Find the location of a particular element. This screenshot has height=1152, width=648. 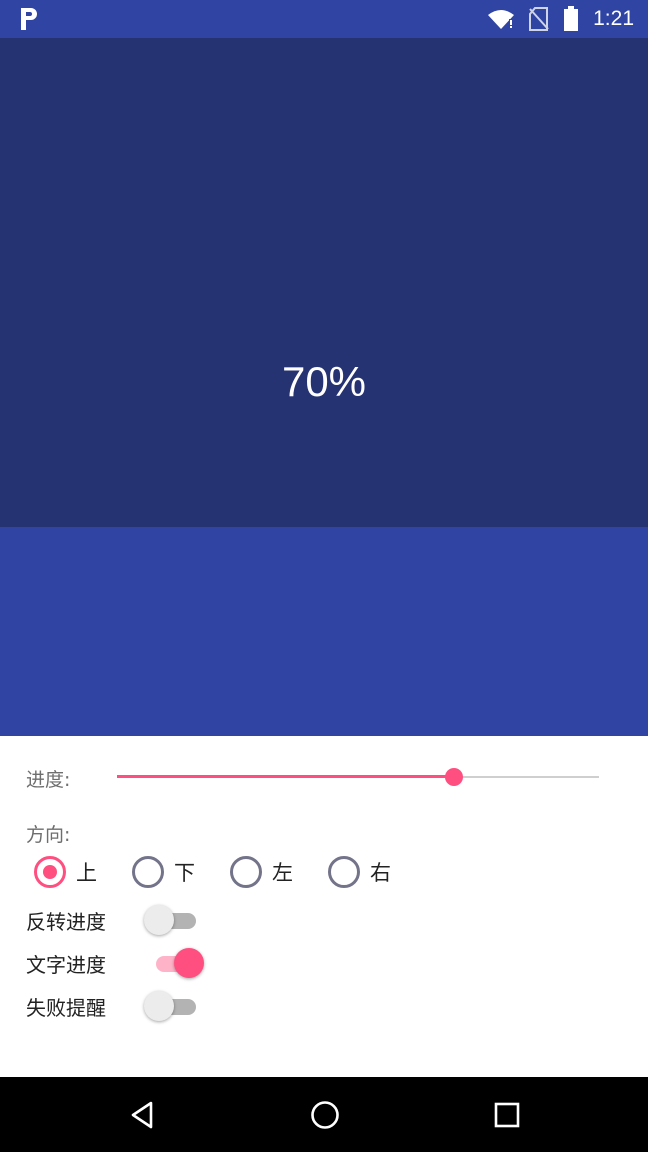

home-icon is located at coordinates (325, 1115).